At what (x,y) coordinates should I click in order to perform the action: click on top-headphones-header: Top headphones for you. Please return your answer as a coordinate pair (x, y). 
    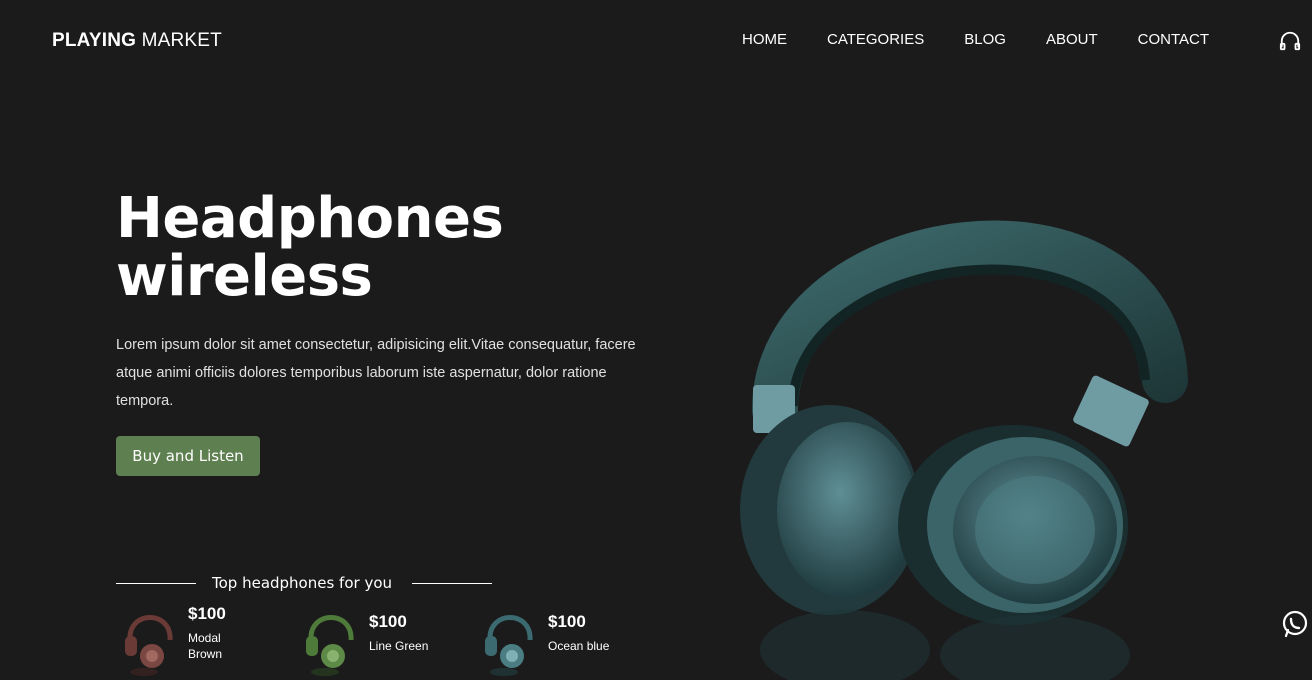
    Looking at the image, I should click on (306, 584).